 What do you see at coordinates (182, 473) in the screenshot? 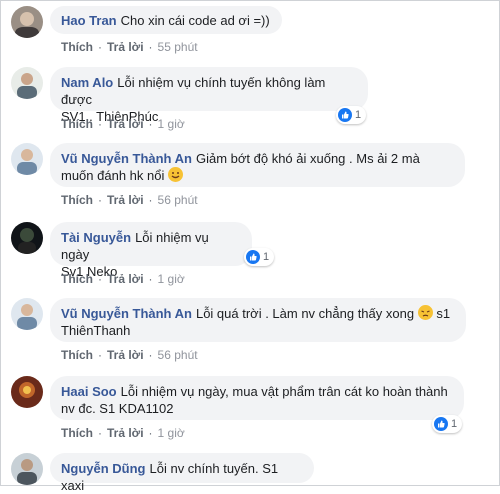
I see `comment-bubble: Nguyễn Dũng Lỗi nv chính tuyến. S1 xaxi` at bounding box center [182, 473].